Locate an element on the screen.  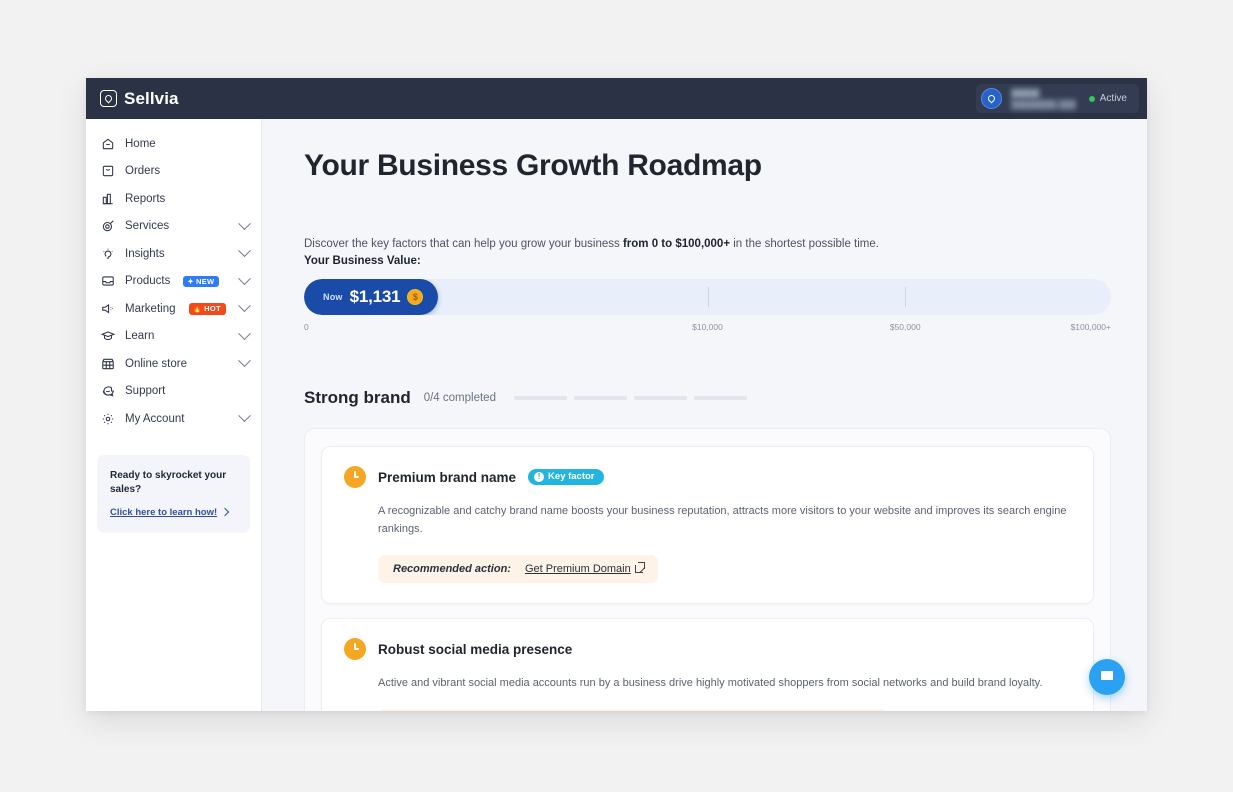
sidebar-item-home: Home is located at coordinates (173, 144).